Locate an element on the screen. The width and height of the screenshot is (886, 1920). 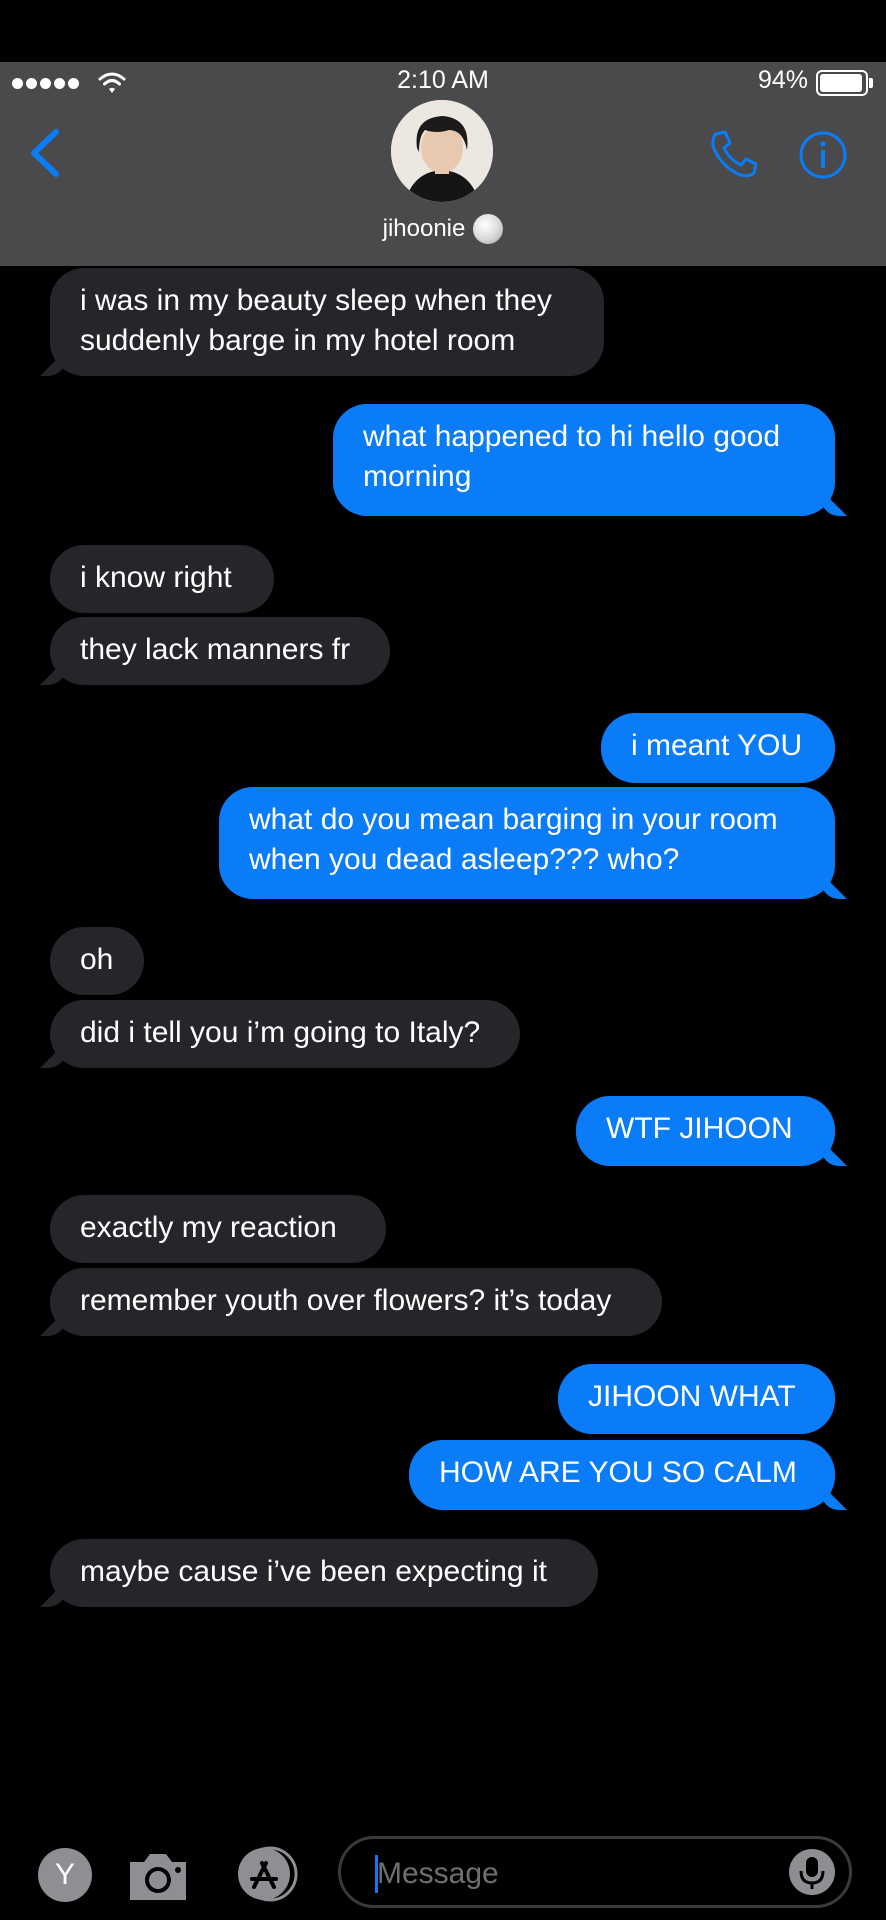
message-outgoing: JIHOON WHAT is located at coordinates (696, 1399).